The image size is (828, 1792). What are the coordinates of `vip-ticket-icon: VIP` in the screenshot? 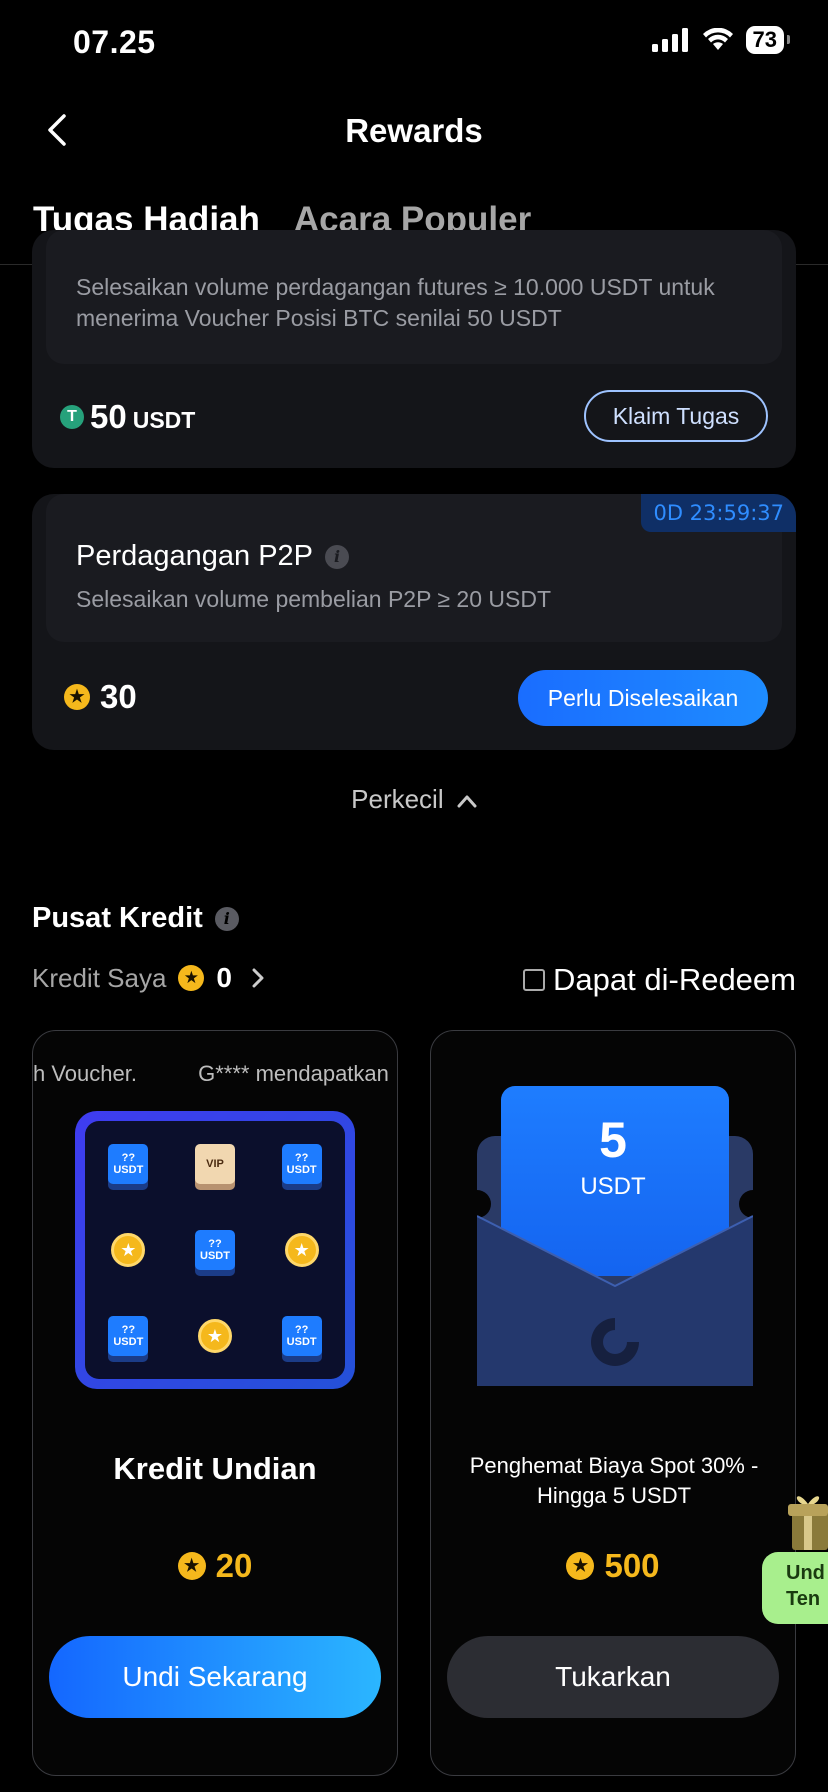 It's located at (214, 1164).